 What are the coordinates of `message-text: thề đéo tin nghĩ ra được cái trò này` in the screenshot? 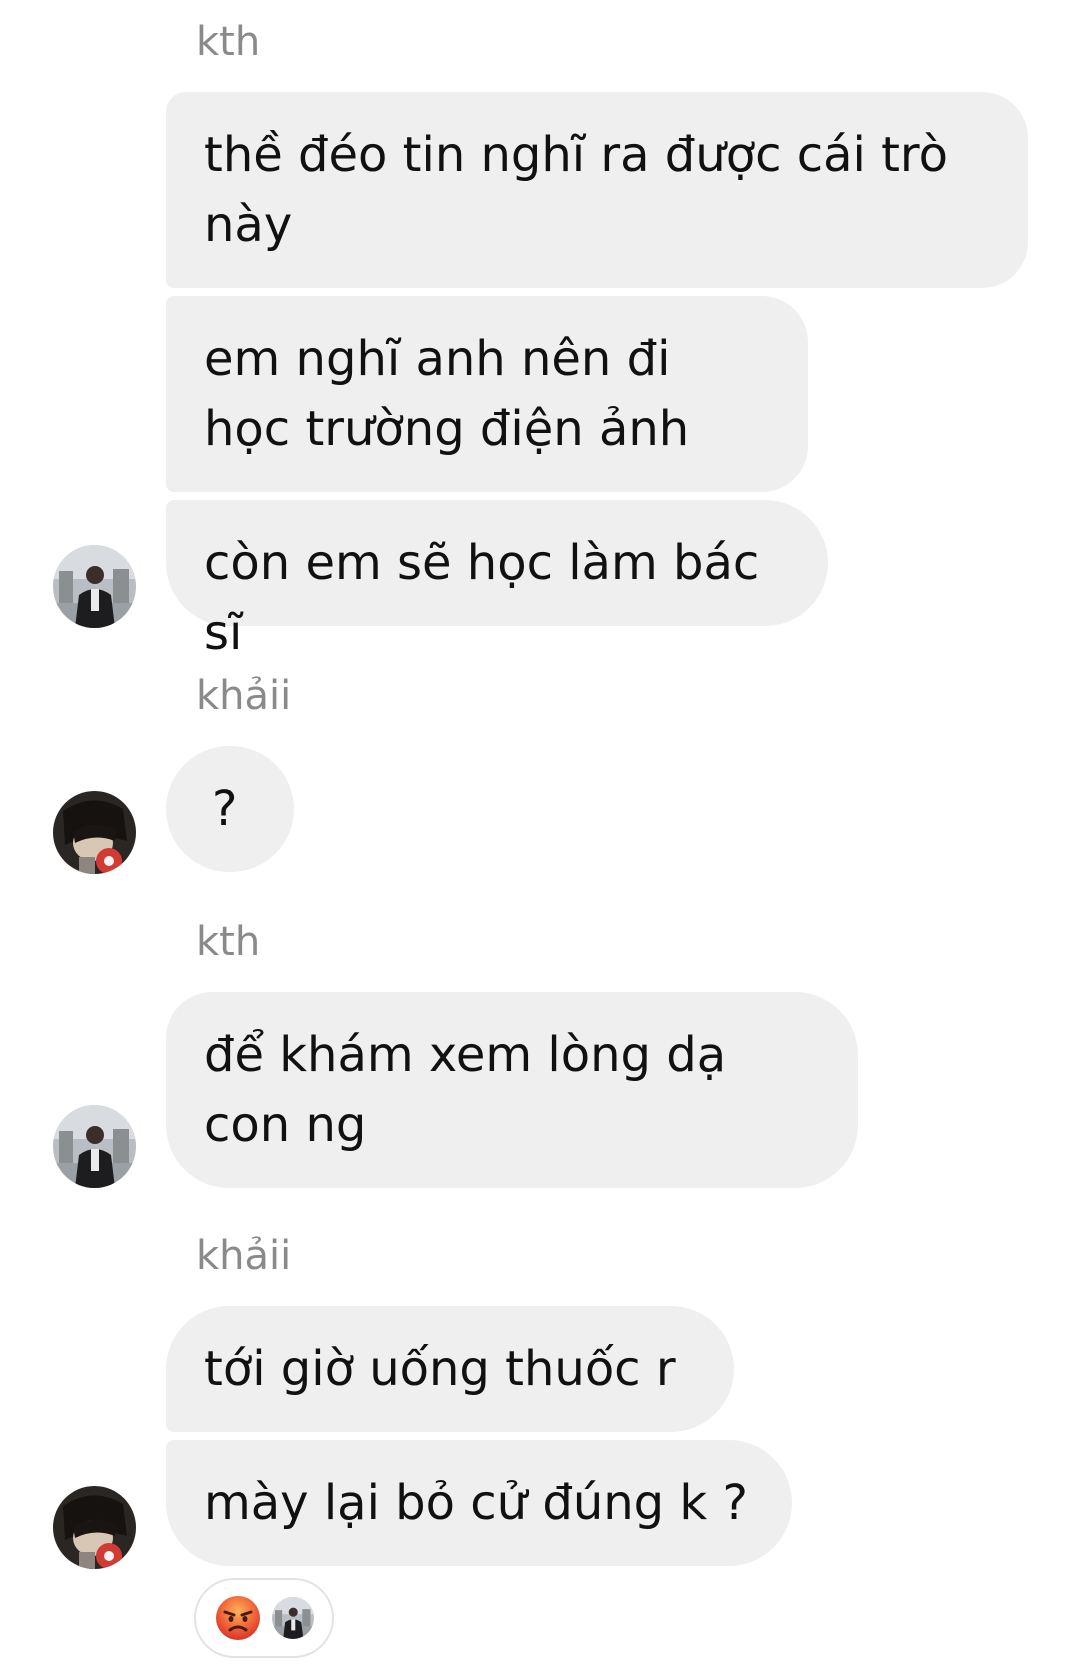 It's located at (576, 190).